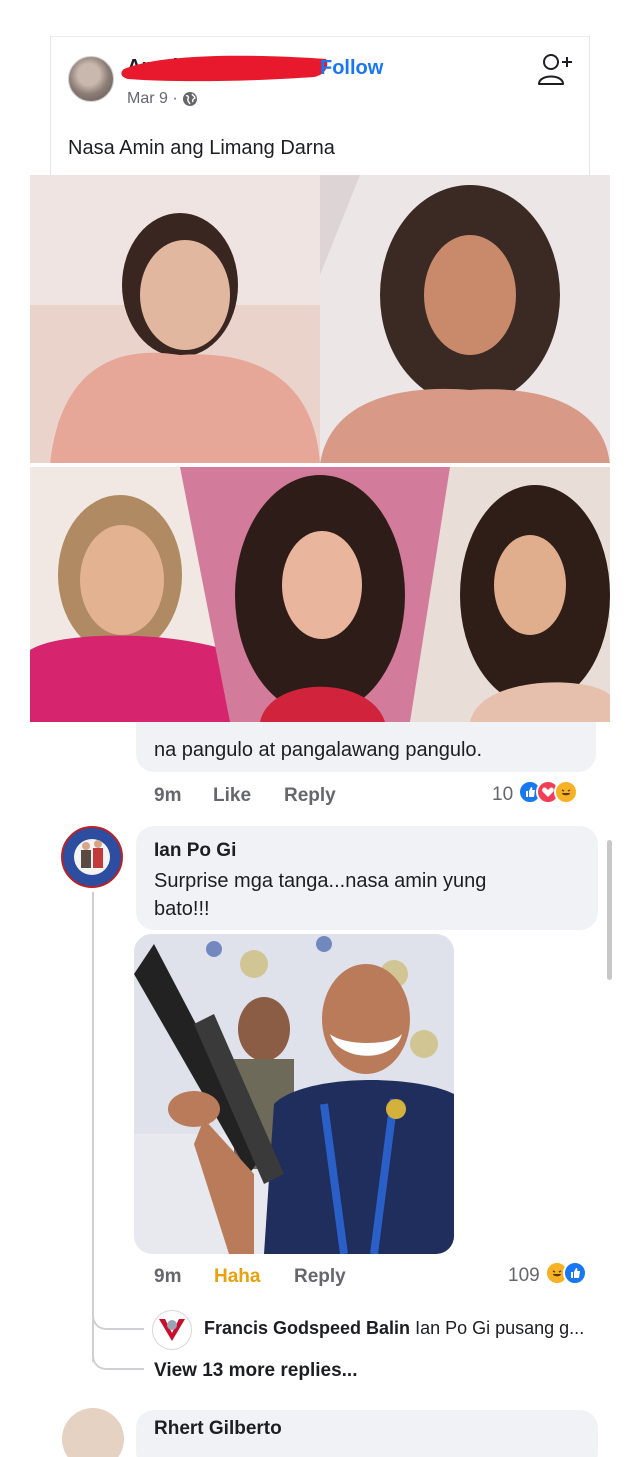 This screenshot has width=632, height=1457. Describe the element at coordinates (318, 750) in the screenshot. I see `comment-text: na pangulo at pangalawang pangulo.` at that location.